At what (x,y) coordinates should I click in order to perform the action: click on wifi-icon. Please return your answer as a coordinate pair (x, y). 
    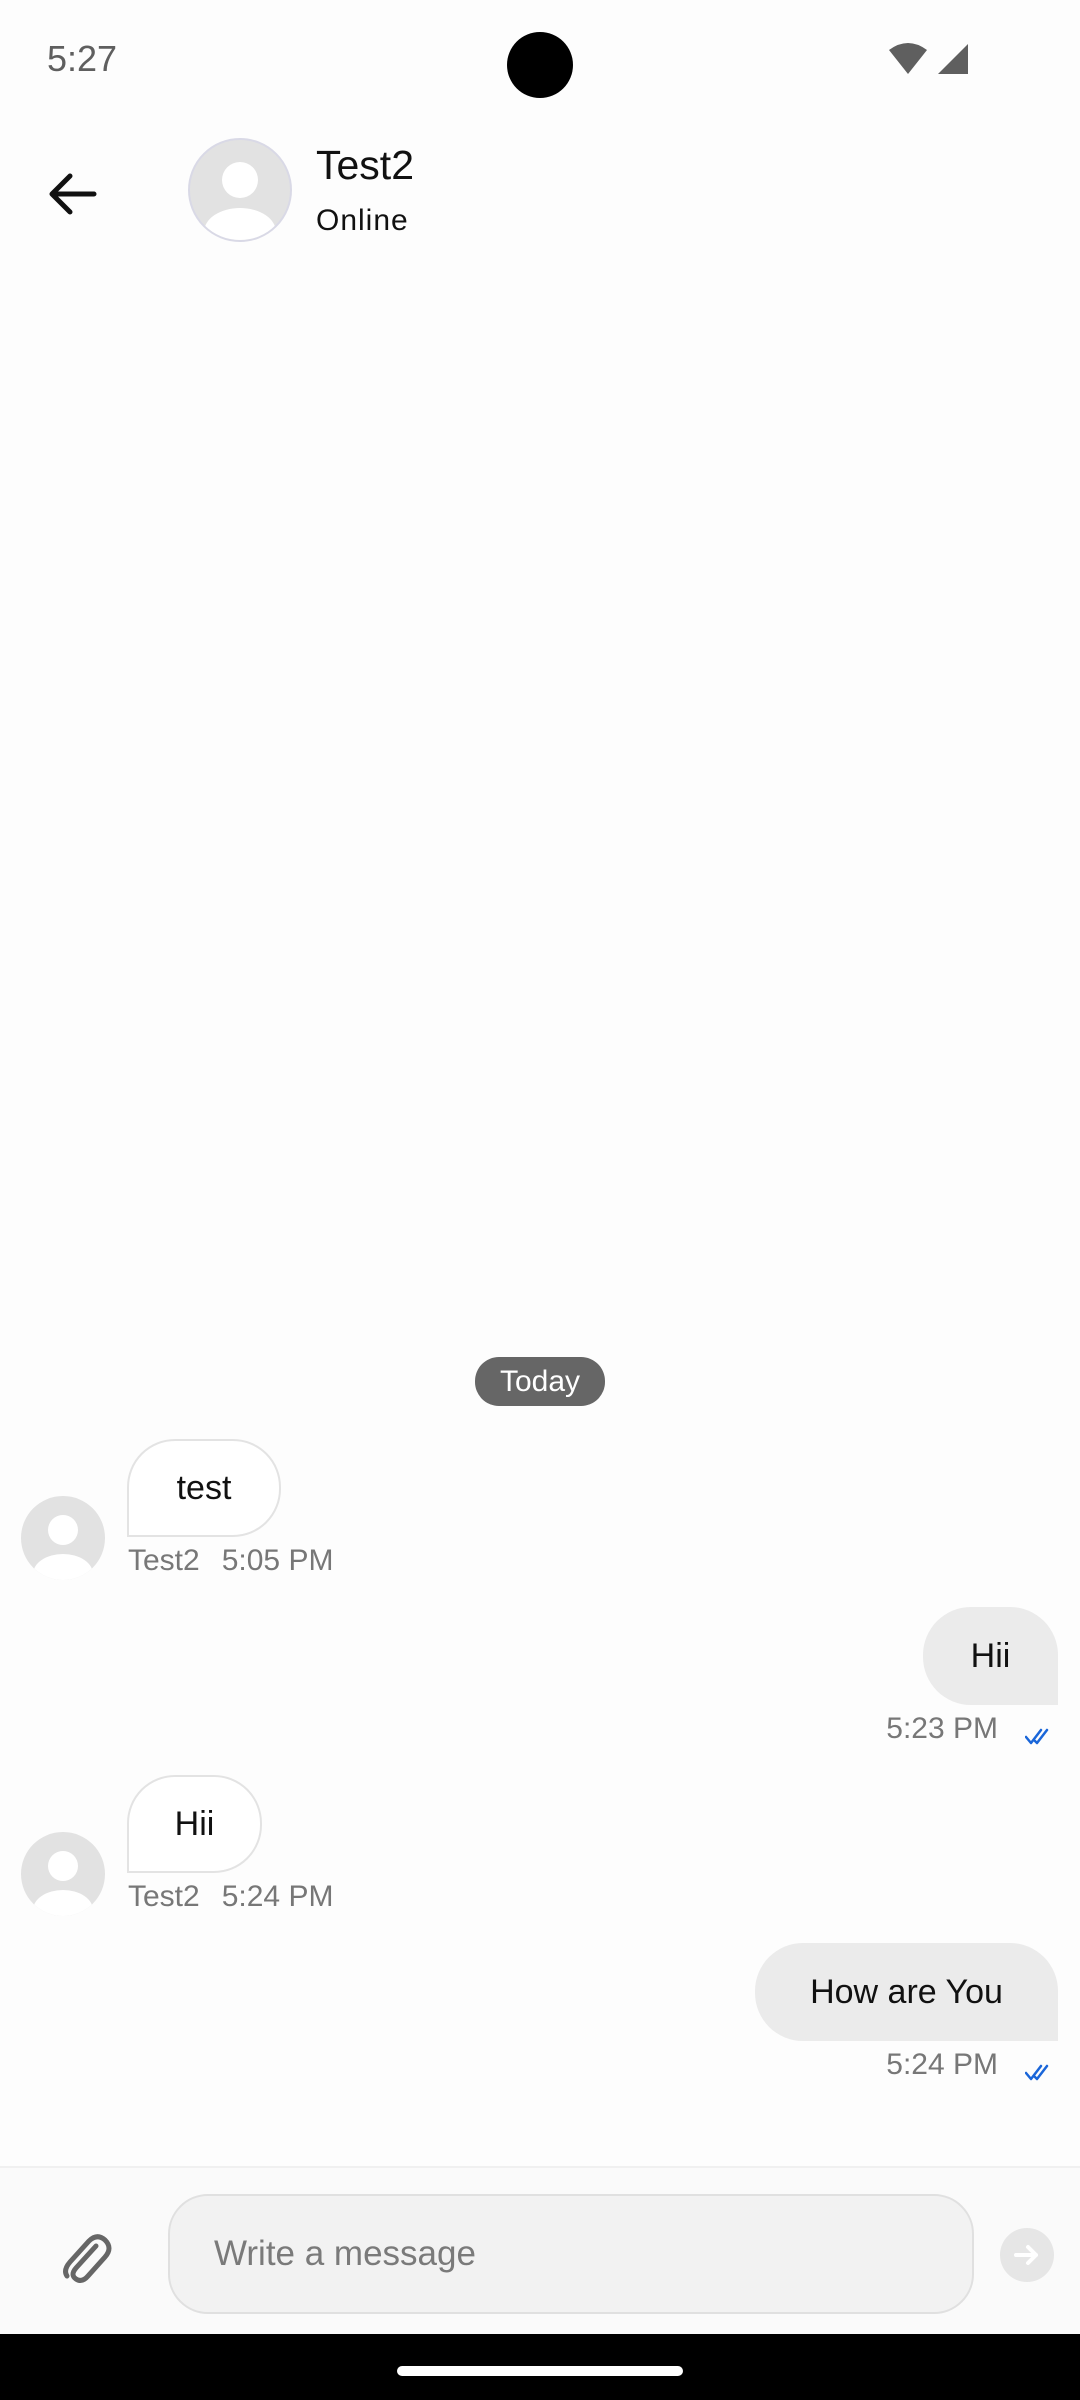
    Looking at the image, I should click on (908, 58).